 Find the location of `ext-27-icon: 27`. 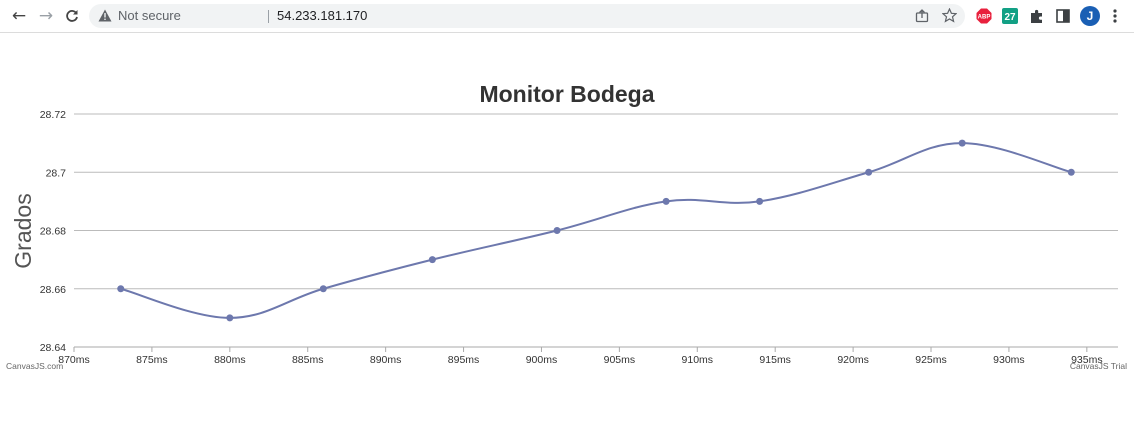

ext-27-icon: 27 is located at coordinates (1010, 16).